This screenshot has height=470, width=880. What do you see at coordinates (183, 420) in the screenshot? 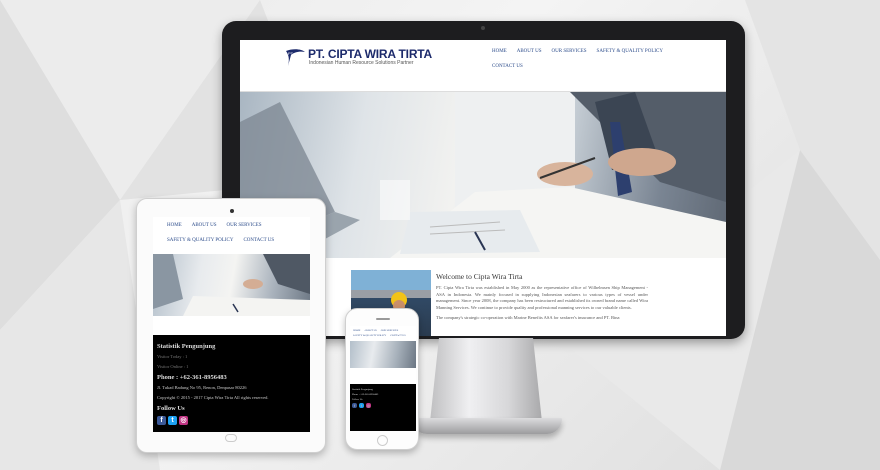
I see `instagram-icon: ◎` at bounding box center [183, 420].